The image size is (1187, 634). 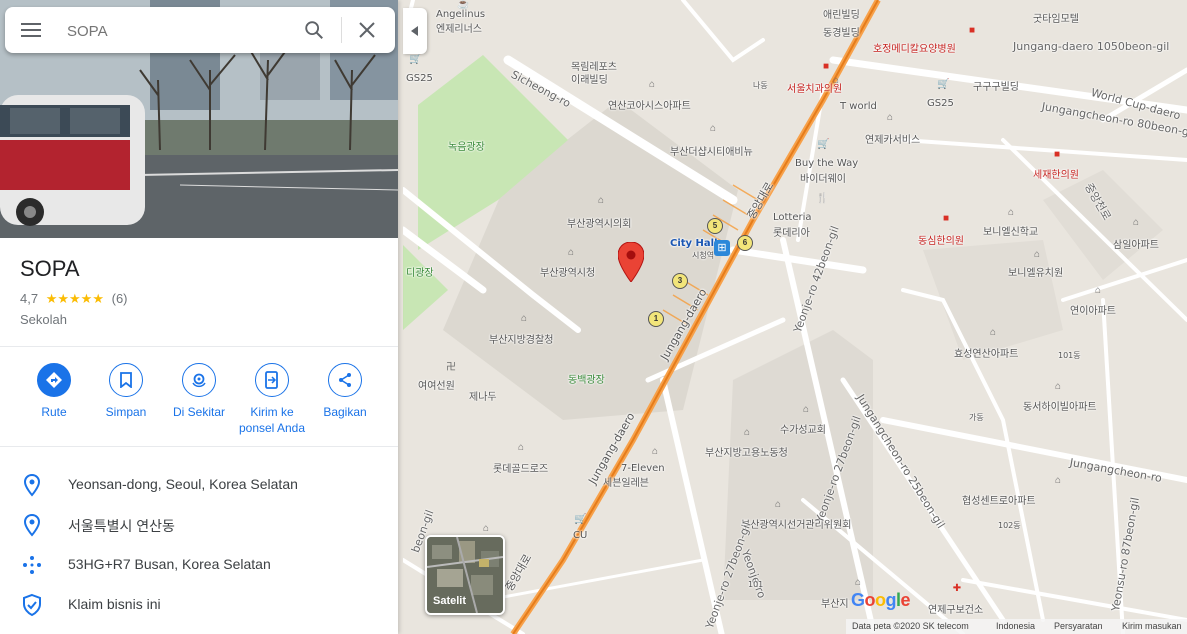 I want to click on review-count-link: (6), so click(x=120, y=298).